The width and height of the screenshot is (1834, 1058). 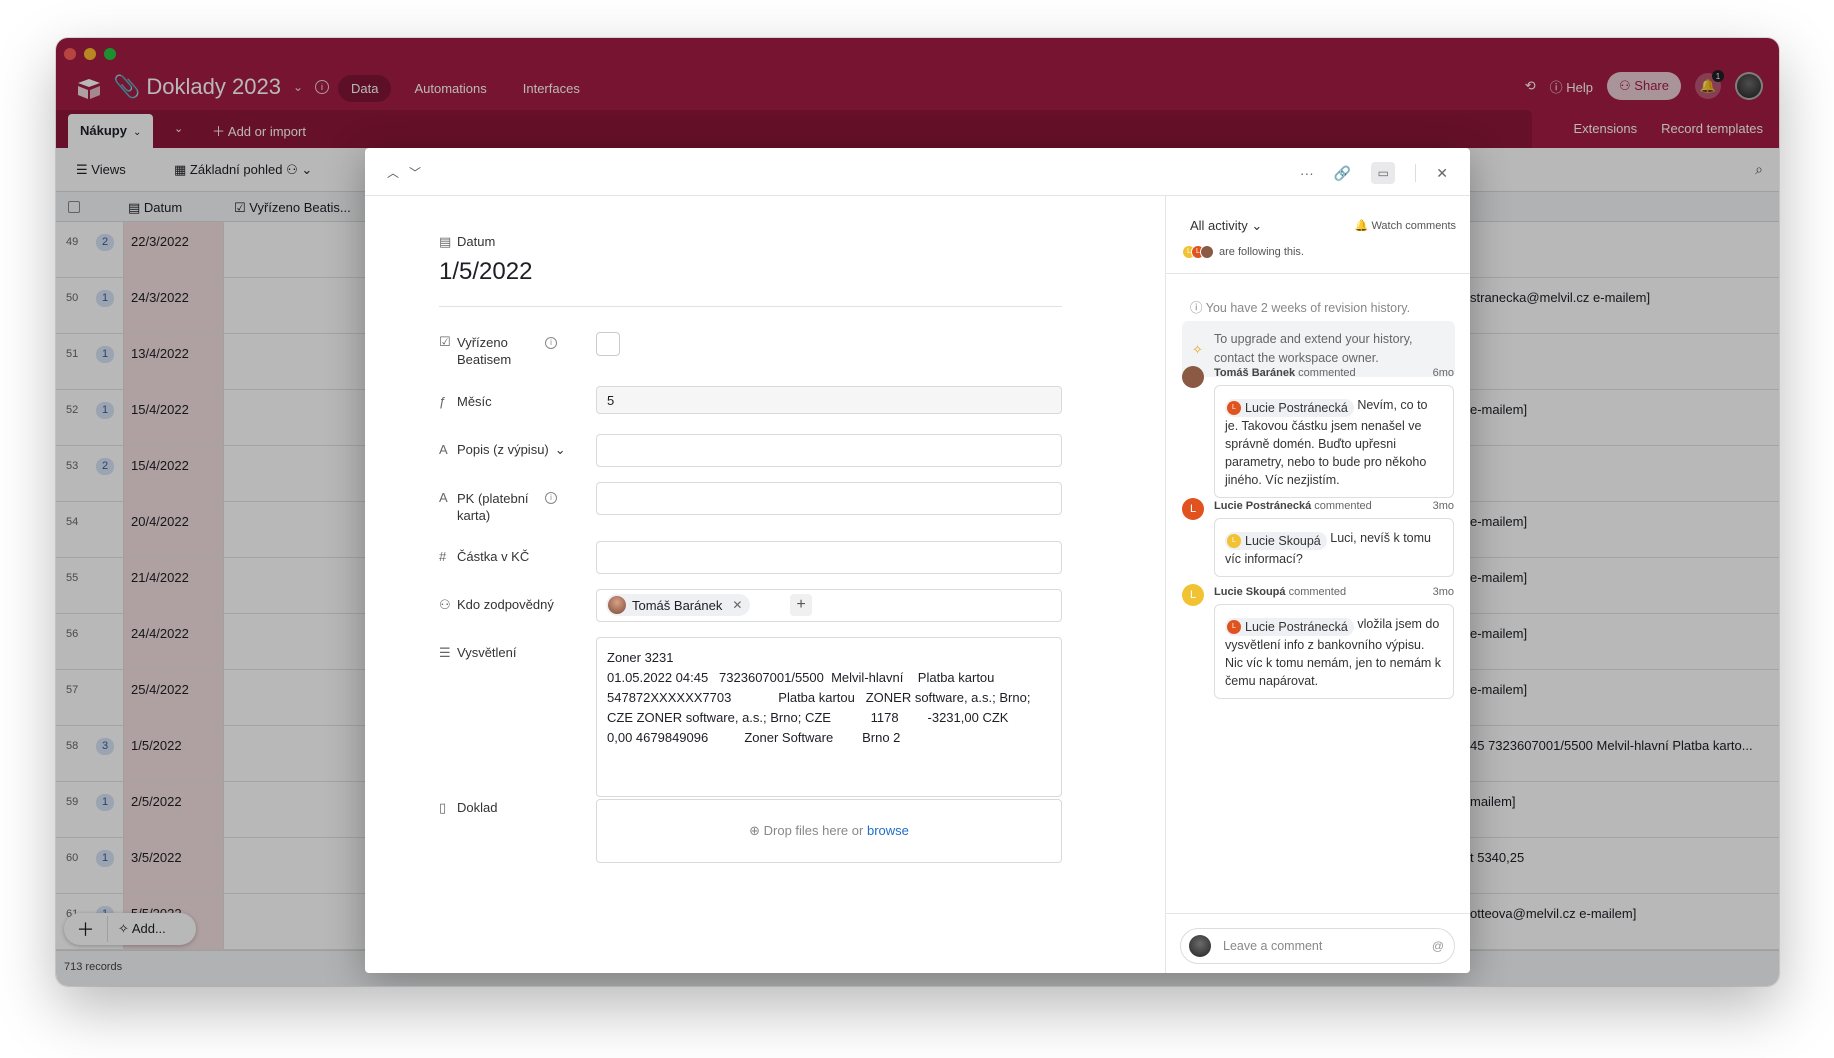 What do you see at coordinates (1383, 173) in the screenshot?
I see `comments-toggle-icon: ▭` at bounding box center [1383, 173].